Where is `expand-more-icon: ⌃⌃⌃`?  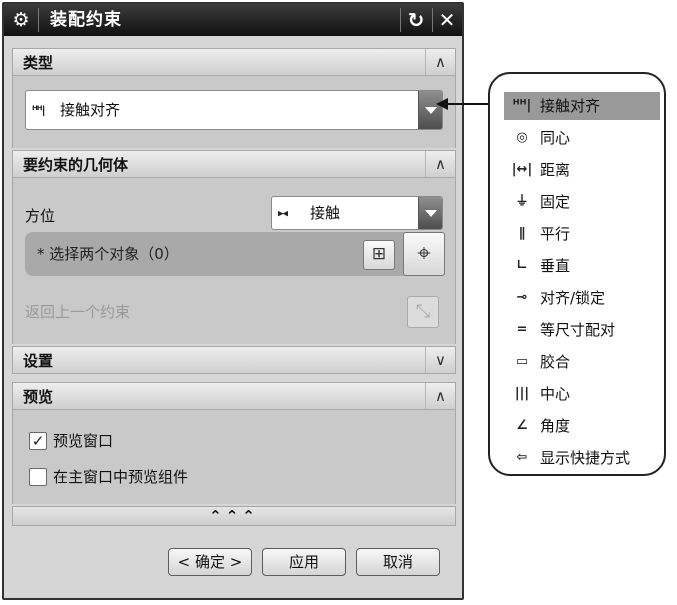 expand-more-icon: ⌃⌃⌃ is located at coordinates (234, 516).